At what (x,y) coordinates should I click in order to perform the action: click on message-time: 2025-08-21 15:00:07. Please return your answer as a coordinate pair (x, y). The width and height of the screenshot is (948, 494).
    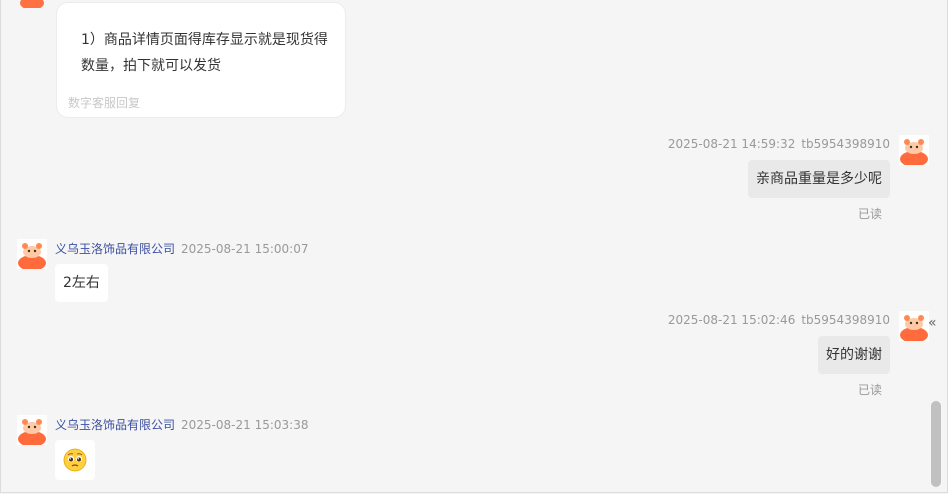
    Looking at the image, I should click on (245, 249).